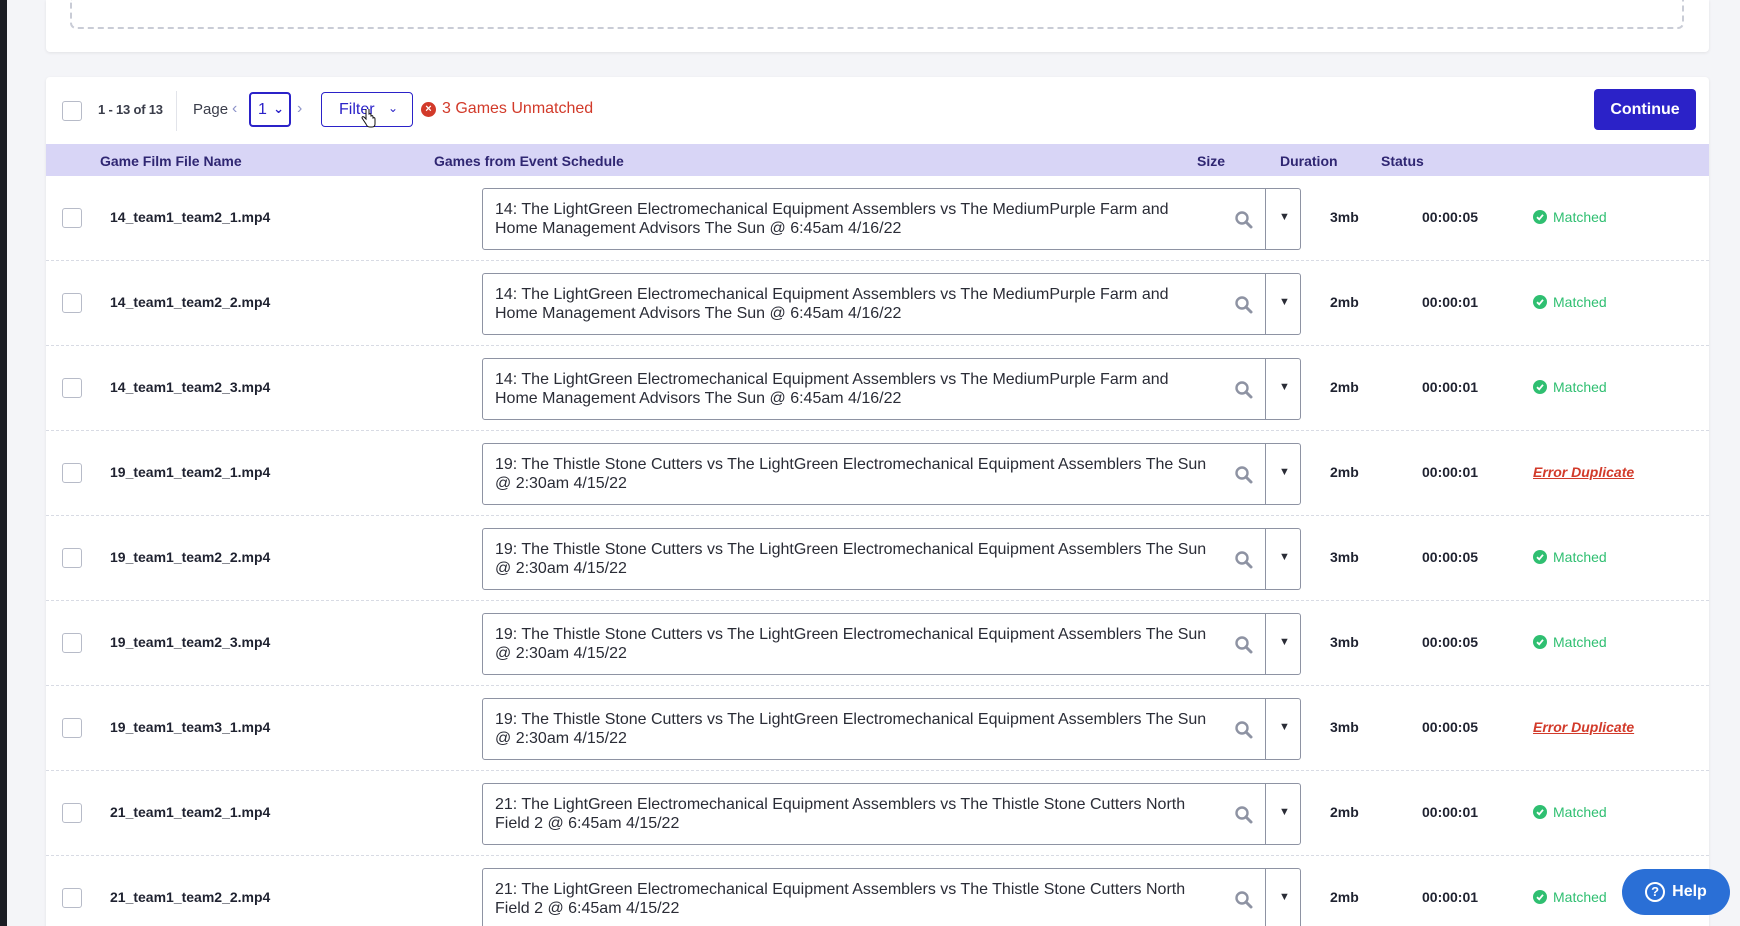 The width and height of the screenshot is (1740, 926). What do you see at coordinates (211, 109) in the screenshot?
I see `page-label: Page` at bounding box center [211, 109].